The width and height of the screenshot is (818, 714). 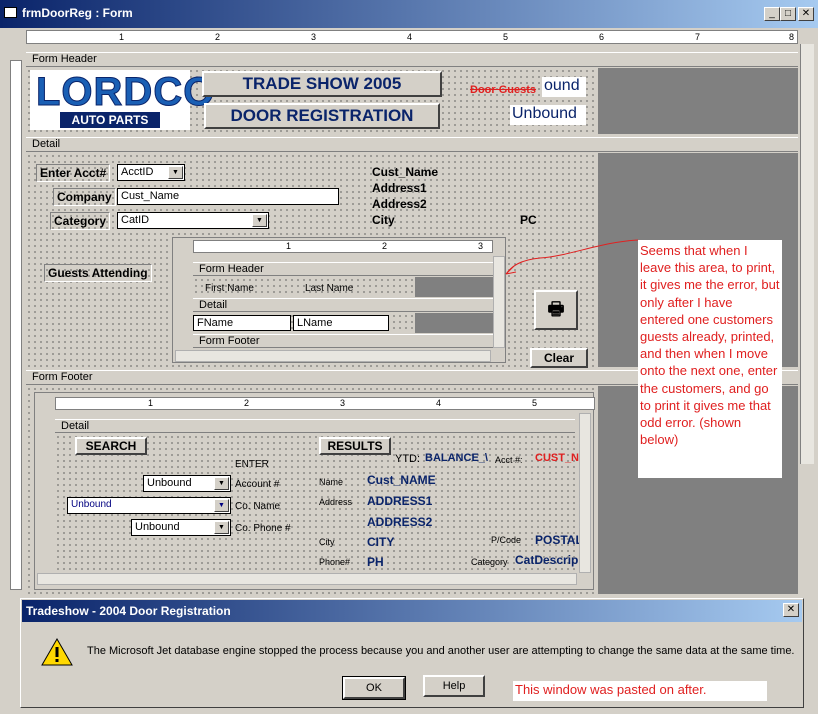 What do you see at coordinates (263, 528) in the screenshot?
I see `cophone-label: Co. Phone #` at bounding box center [263, 528].